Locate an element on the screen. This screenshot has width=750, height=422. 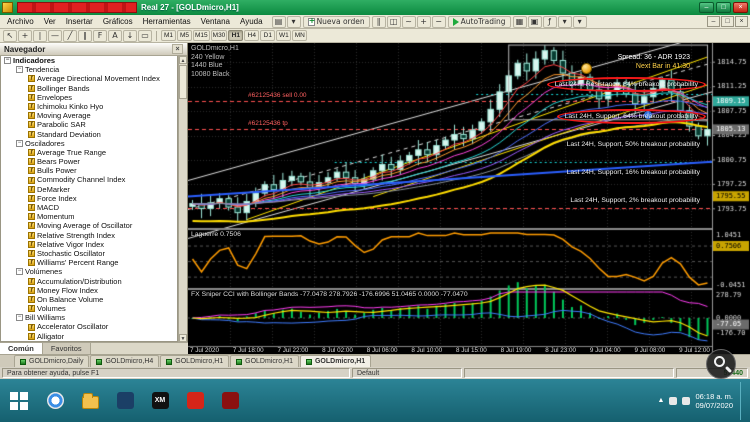
timeframe-button: W1 is located at coordinates (284, 35).